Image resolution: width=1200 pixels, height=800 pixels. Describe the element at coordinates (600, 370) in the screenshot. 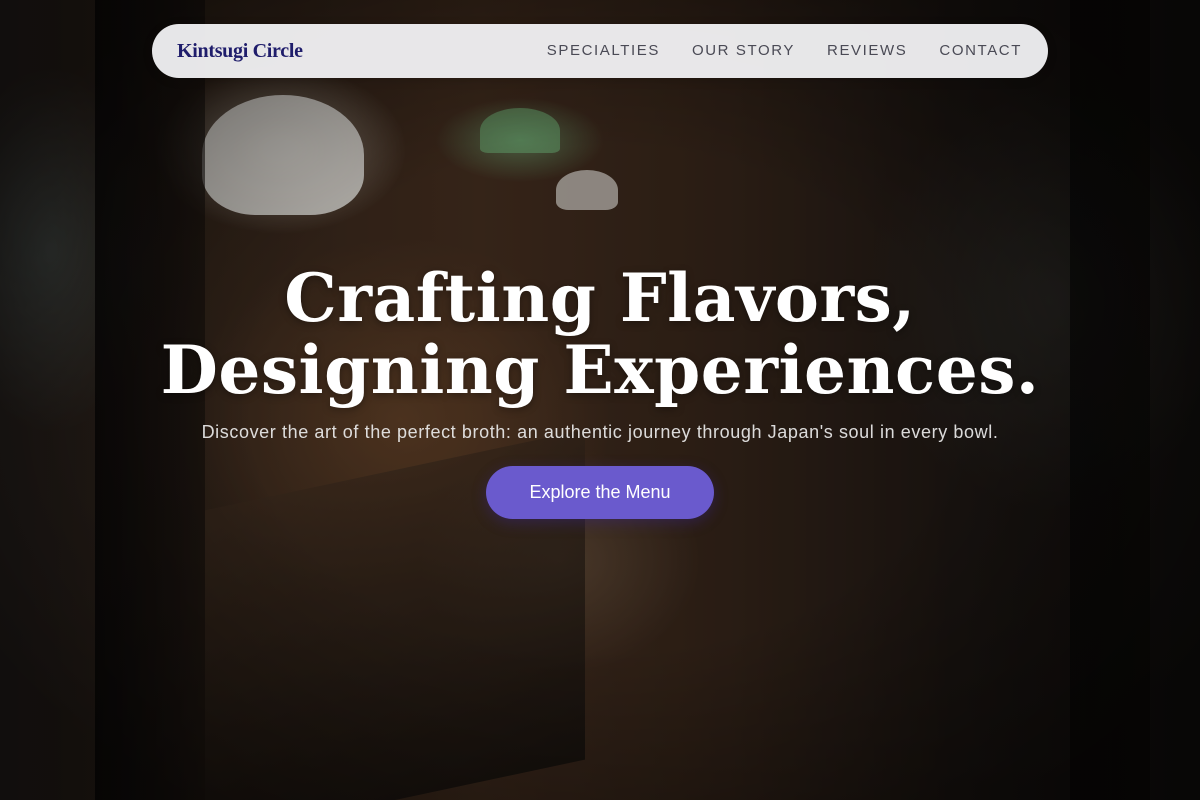

I see `hero-title-line-2: Designing Experiences.` at that location.